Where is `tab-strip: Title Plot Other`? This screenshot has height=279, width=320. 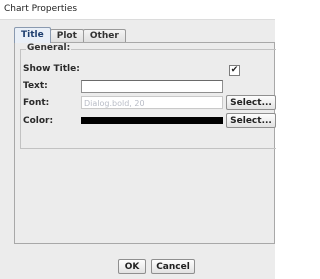 tab-strip: Title Plot Other is located at coordinates (70, 35).